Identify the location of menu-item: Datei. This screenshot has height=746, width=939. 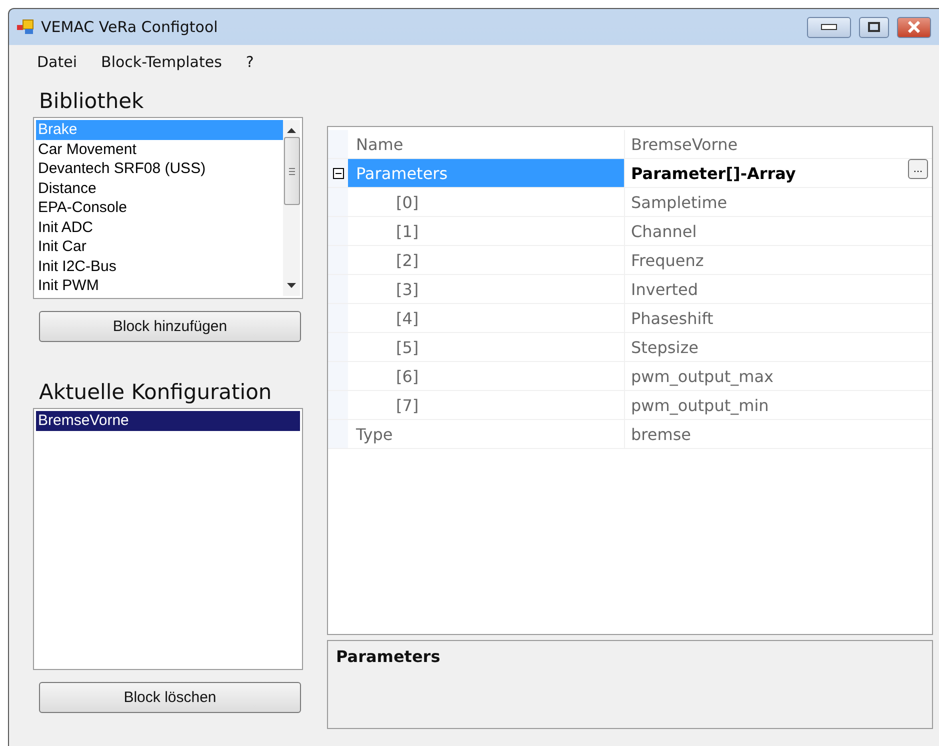
(57, 62).